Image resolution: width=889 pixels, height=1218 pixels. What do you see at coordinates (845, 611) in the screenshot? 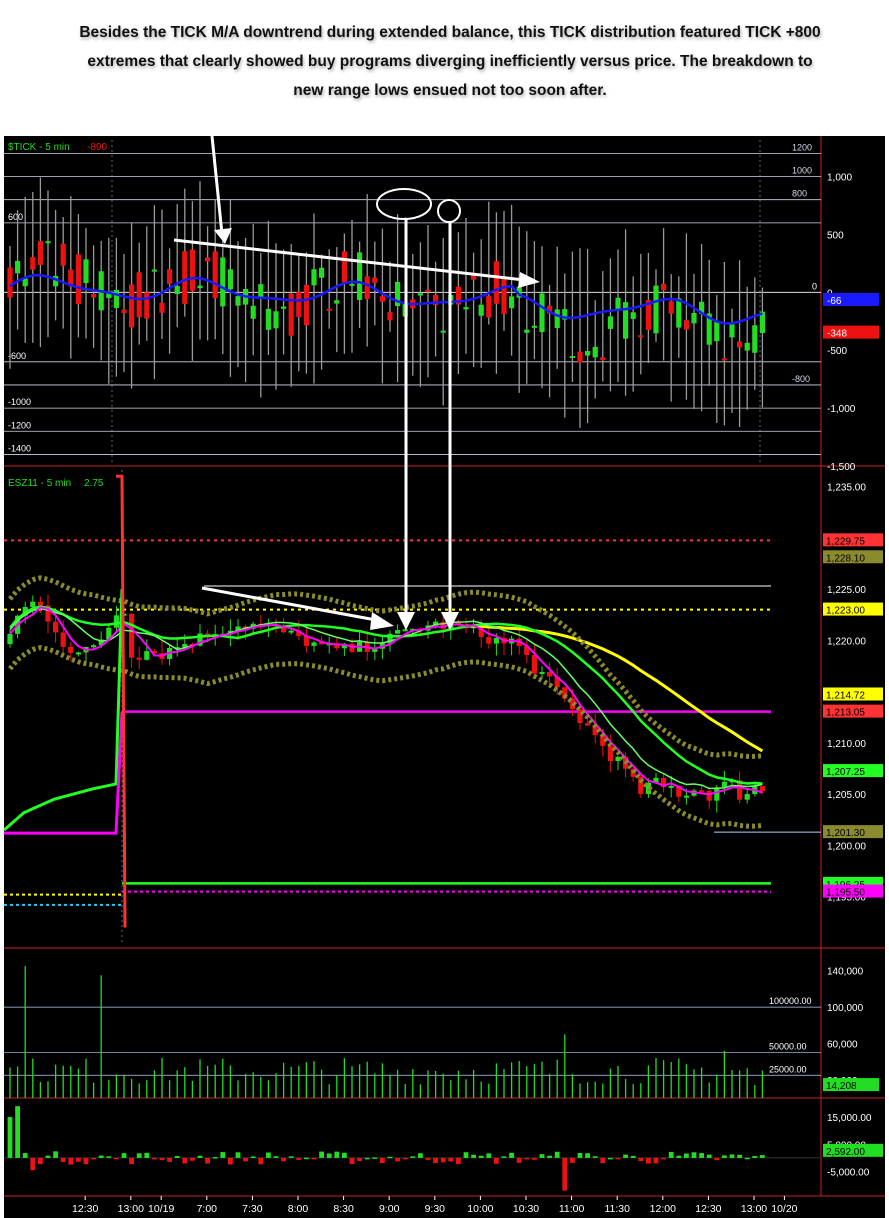
I see `price-level-badge-label: 1,223.00` at bounding box center [845, 611].